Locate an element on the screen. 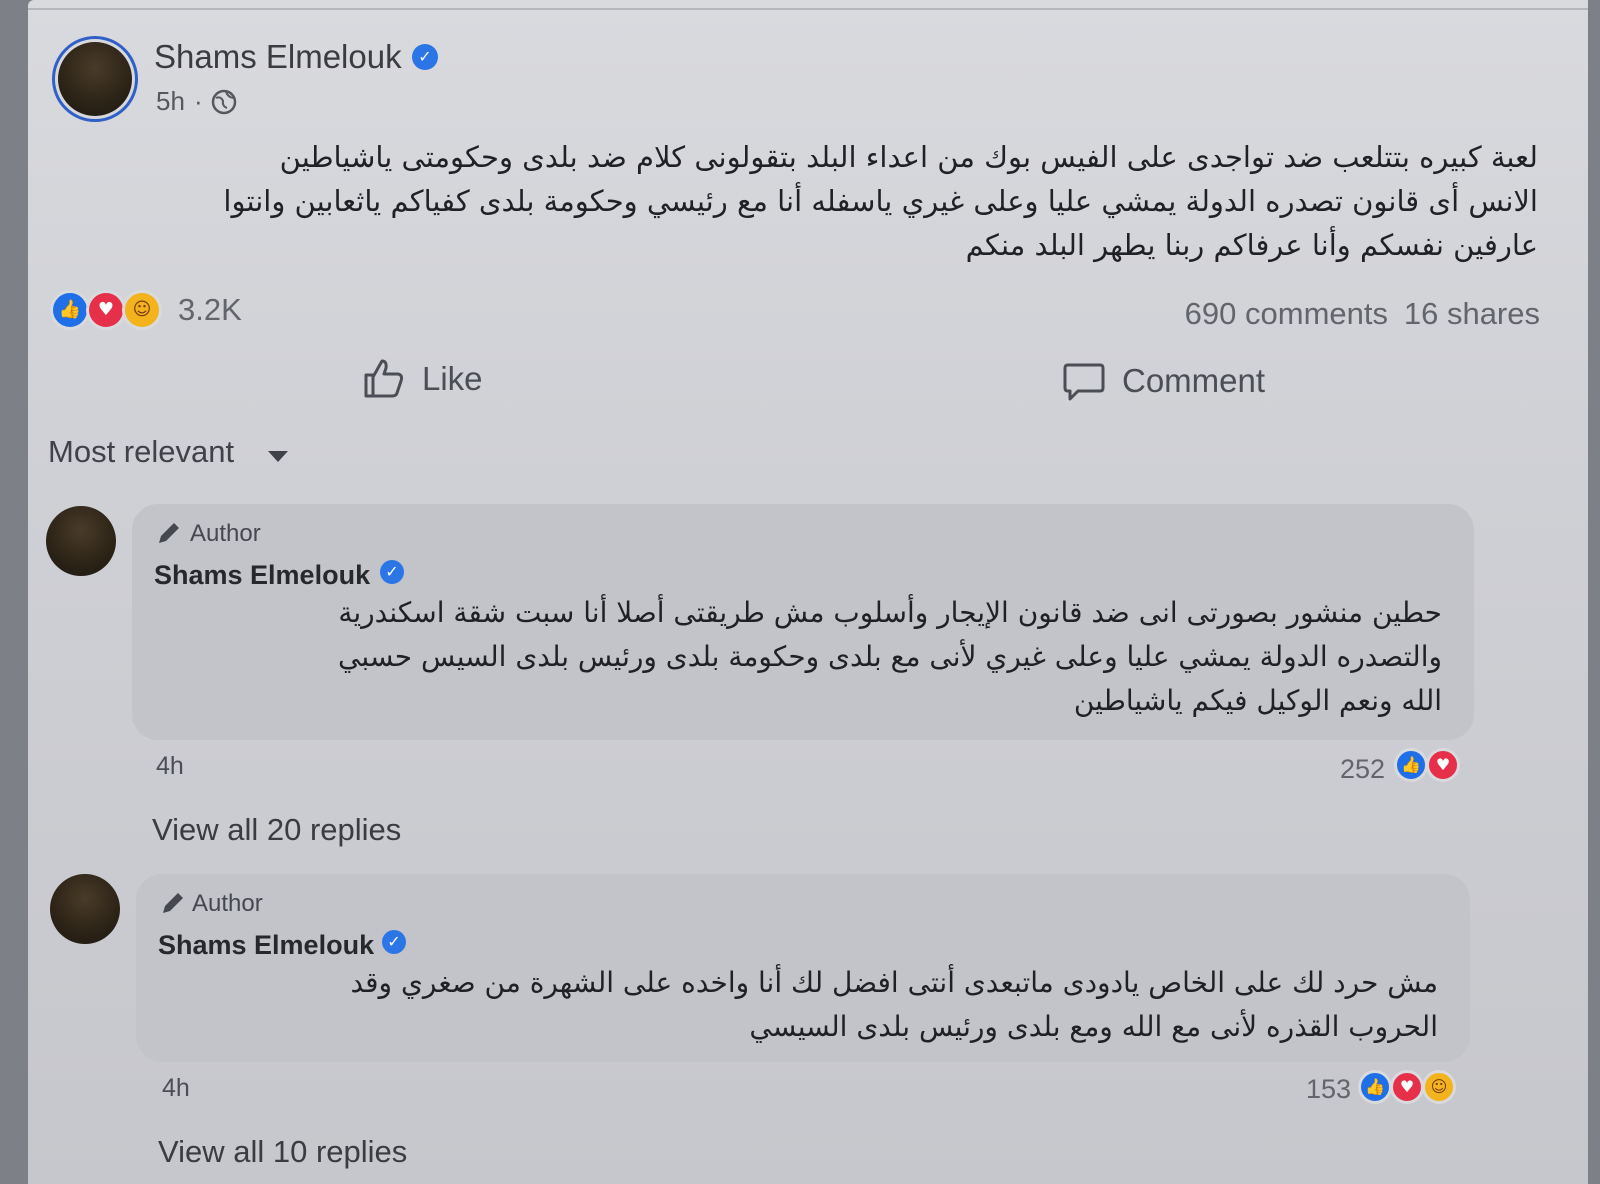  post-author-avatar is located at coordinates (95, 79).